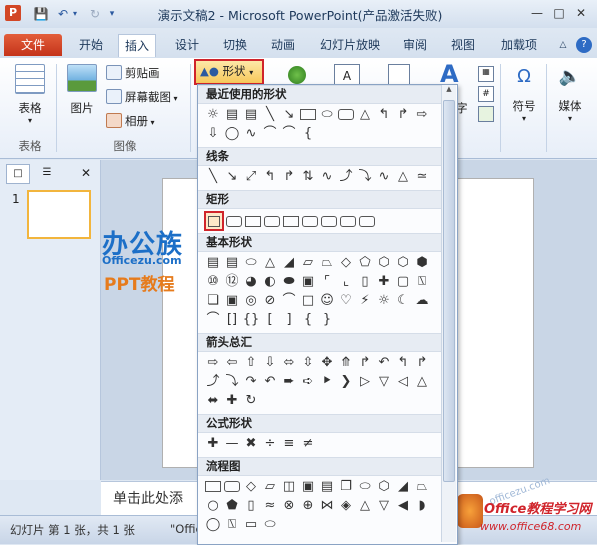  What do you see at coordinates (346, 282) in the screenshot?
I see `l-shape-icon: ⌞` at bounding box center [346, 282].